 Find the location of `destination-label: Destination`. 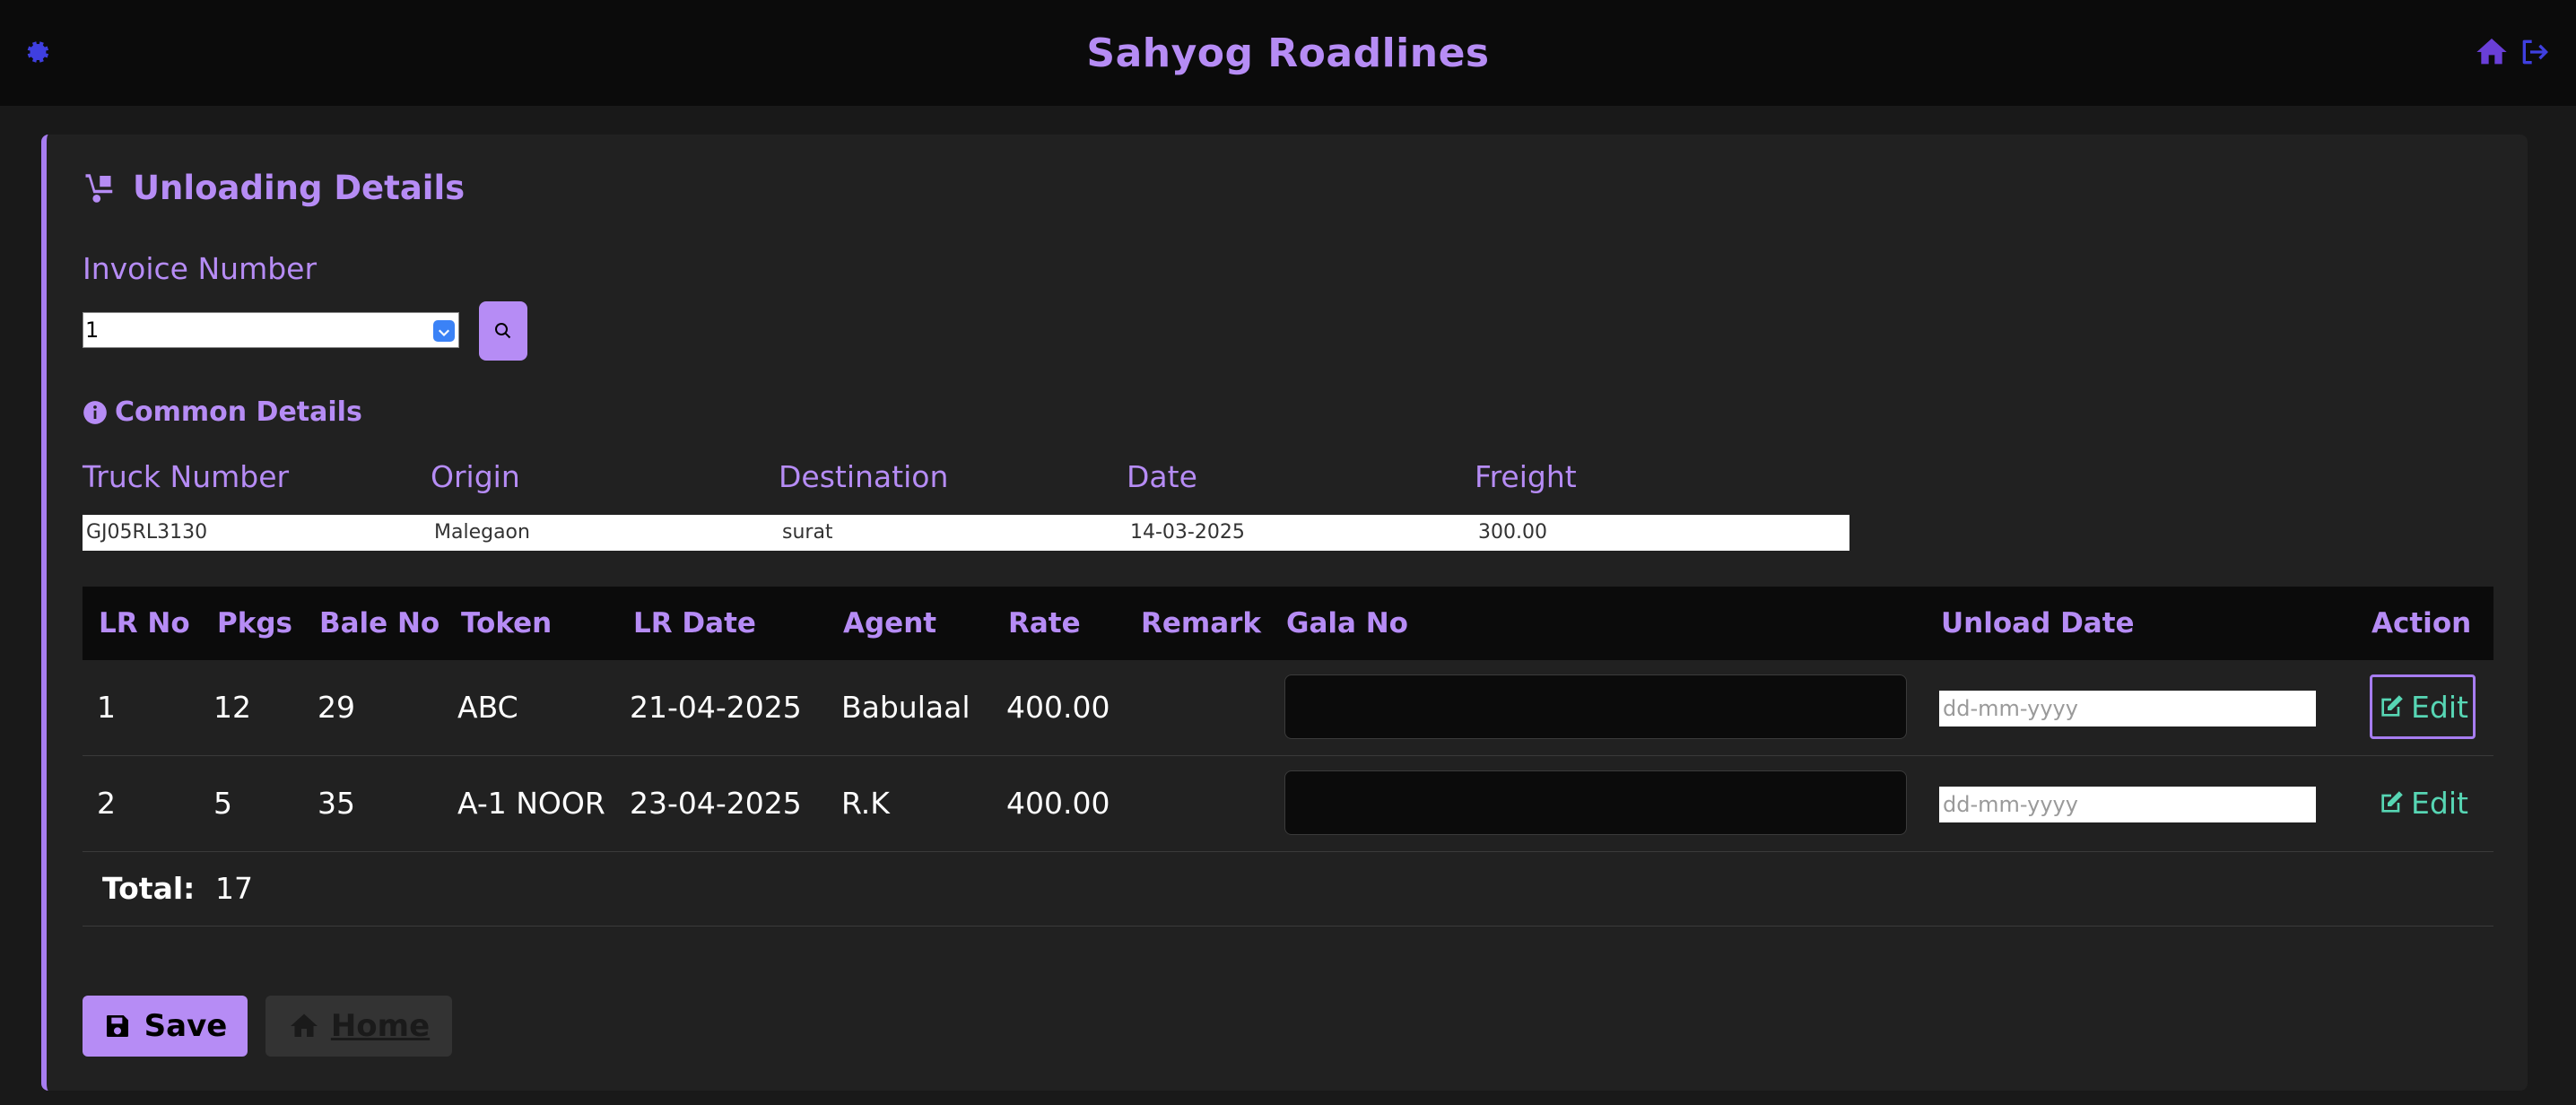

destination-label: Destination is located at coordinates (864, 477).